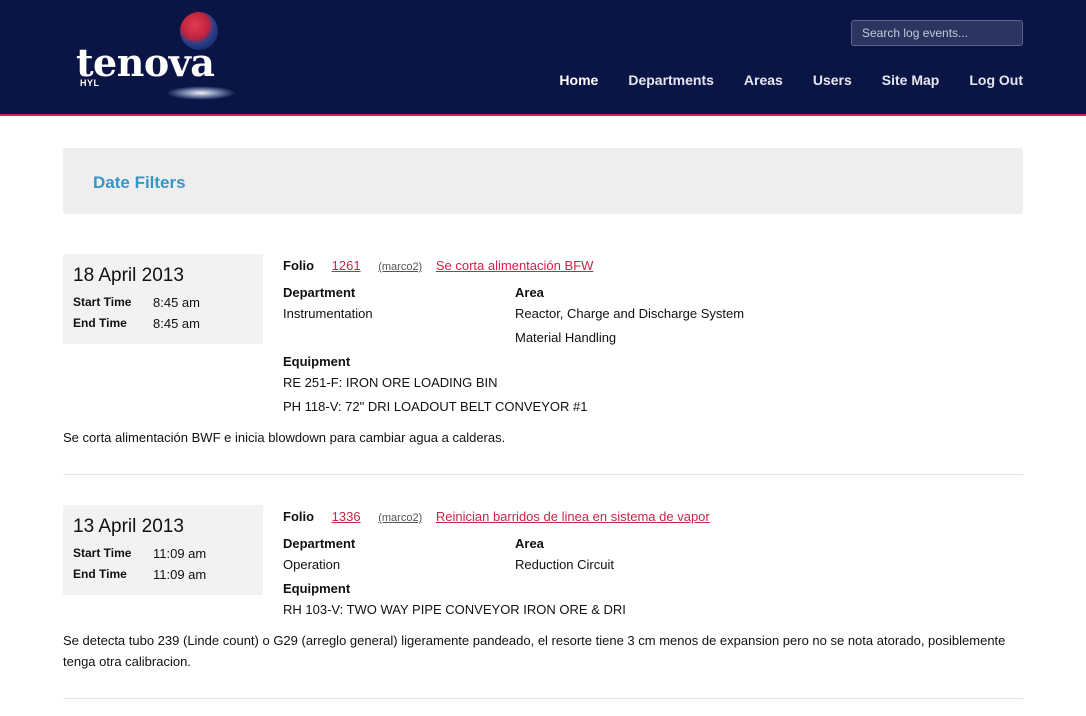 Image resolution: width=1086 pixels, height=716 pixels. What do you see at coordinates (763, 82) in the screenshot?
I see `nav-areas: Areas` at bounding box center [763, 82].